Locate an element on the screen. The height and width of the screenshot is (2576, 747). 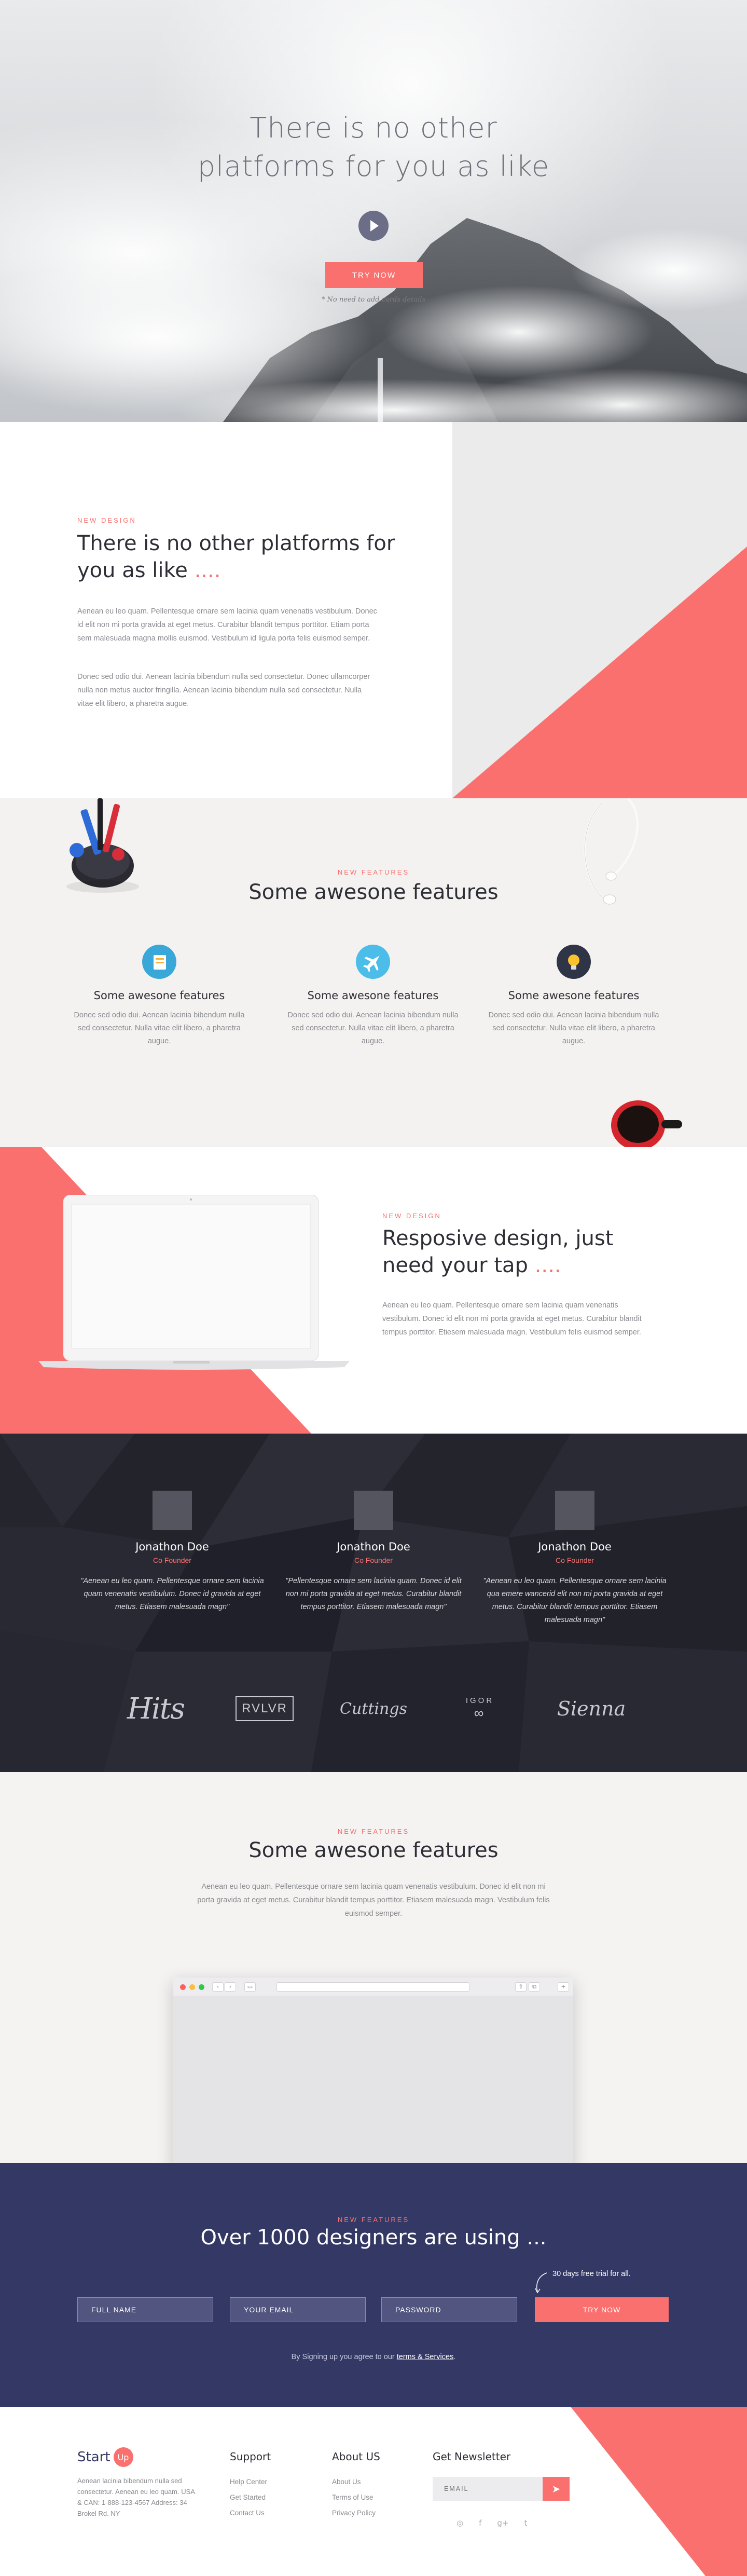
browser-kicker: NEW FEATURES is located at coordinates (374, 1831).